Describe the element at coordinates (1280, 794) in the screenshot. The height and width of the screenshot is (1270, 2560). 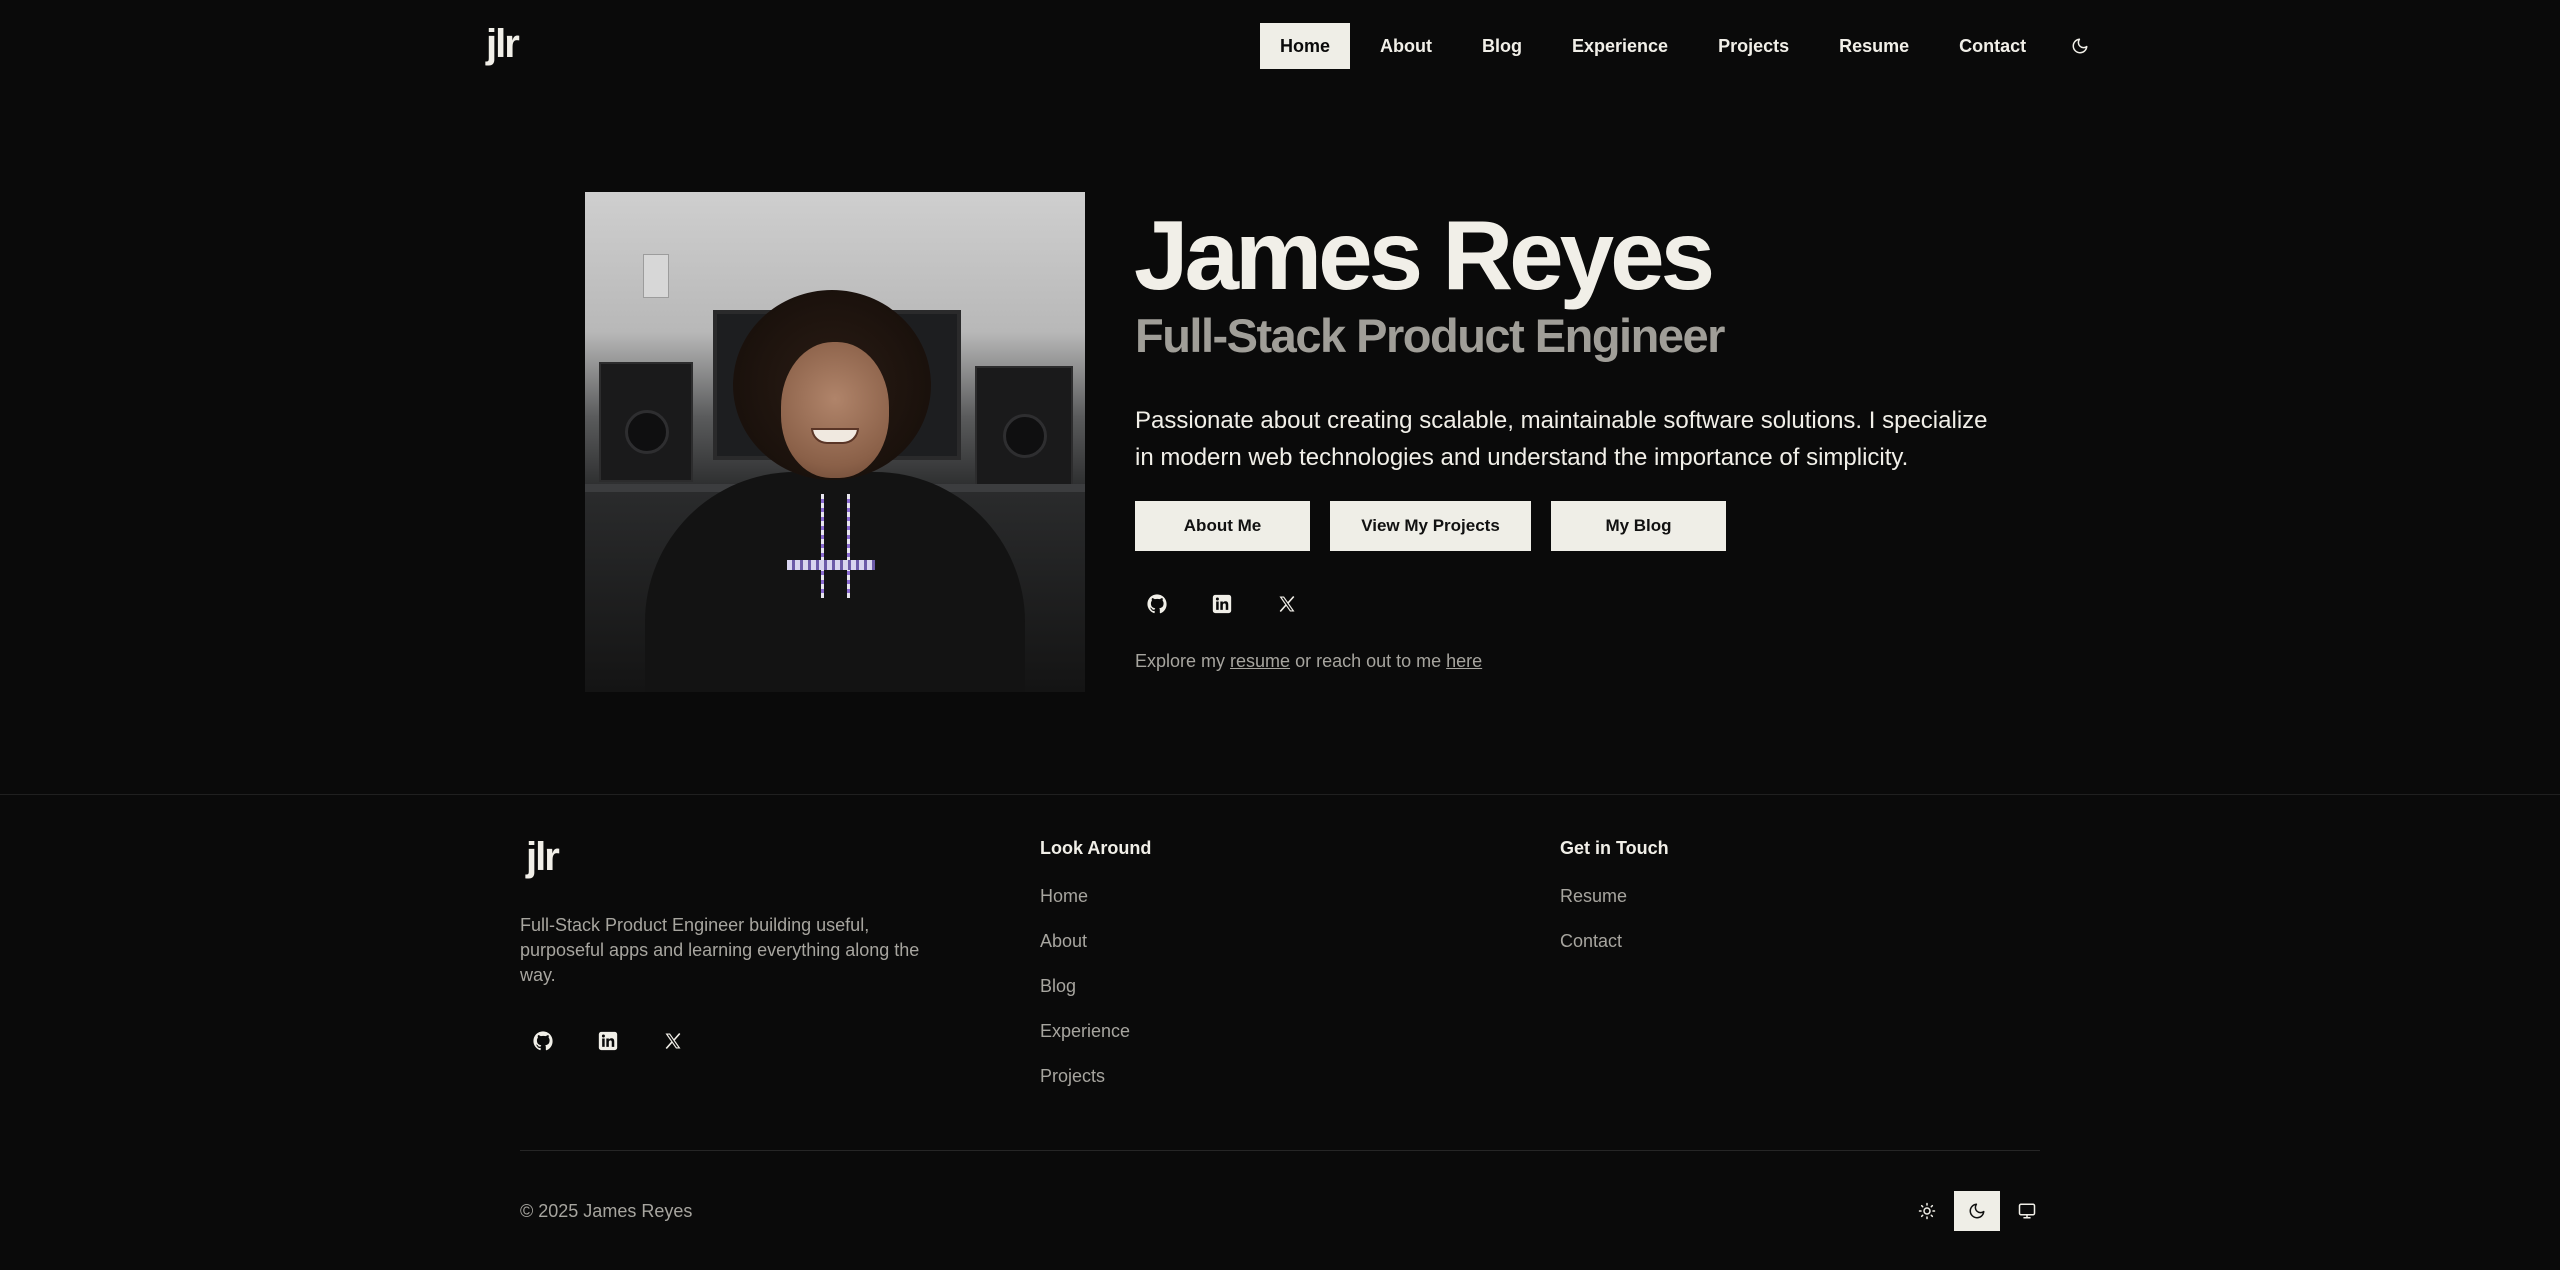
I see `footer-divider` at that location.